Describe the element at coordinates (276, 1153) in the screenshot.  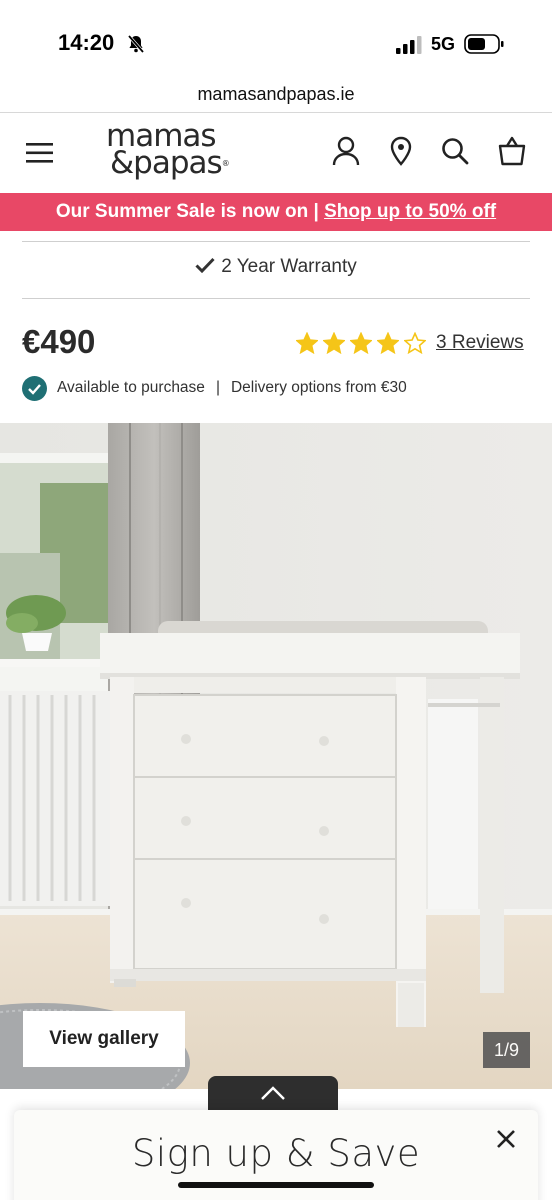
I see `signup-title: Sign up & Save` at that location.